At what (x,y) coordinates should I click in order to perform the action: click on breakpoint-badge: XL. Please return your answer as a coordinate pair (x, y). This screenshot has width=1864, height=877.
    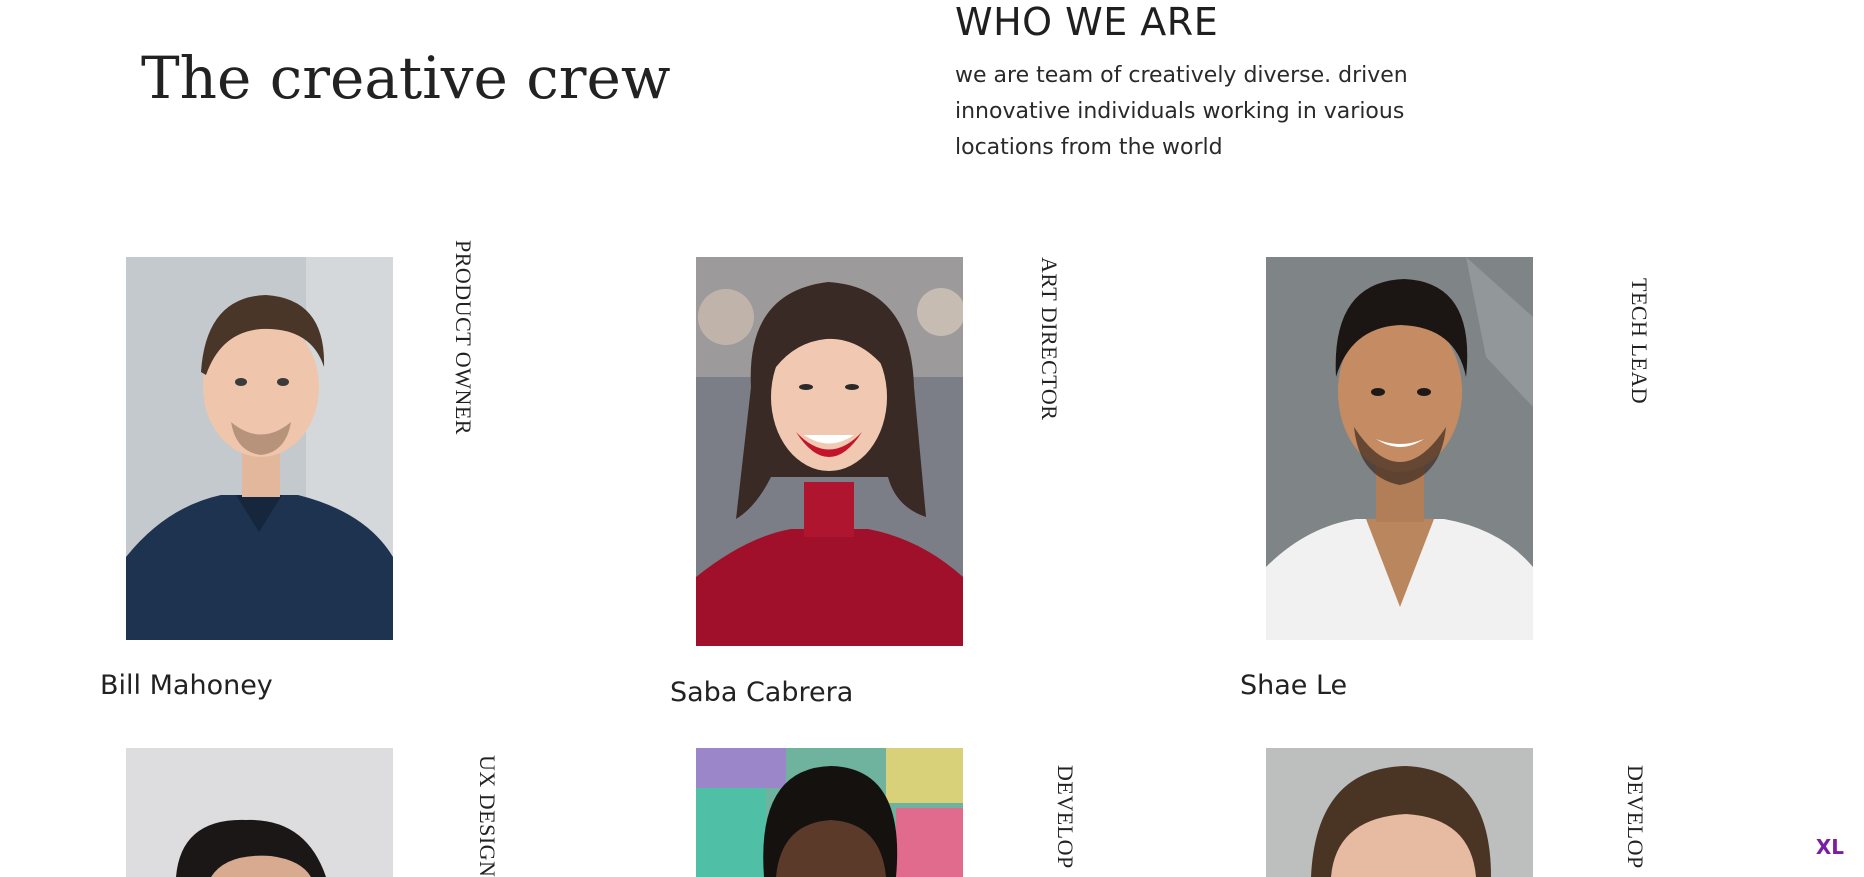
    Looking at the image, I should click on (1829, 847).